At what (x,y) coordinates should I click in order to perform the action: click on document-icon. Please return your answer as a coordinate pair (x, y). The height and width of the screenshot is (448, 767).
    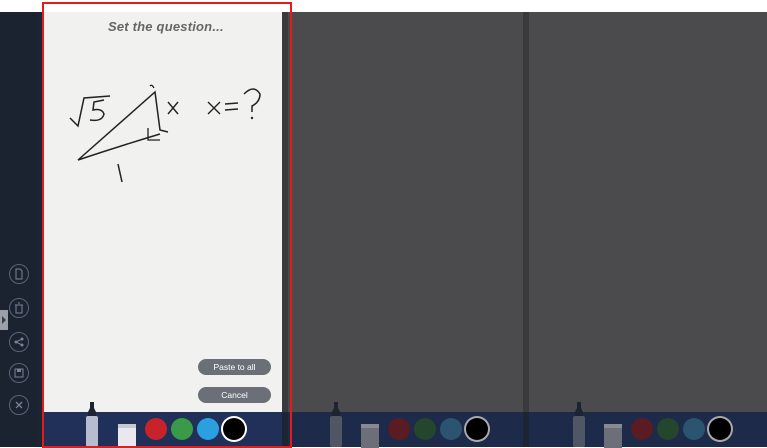
    Looking at the image, I should click on (19, 274).